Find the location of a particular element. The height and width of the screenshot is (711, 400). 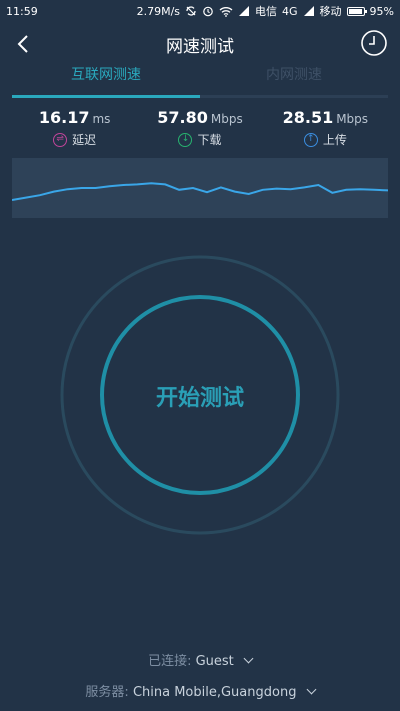

connection-info: 已连接: Guest is located at coordinates (200, 659).